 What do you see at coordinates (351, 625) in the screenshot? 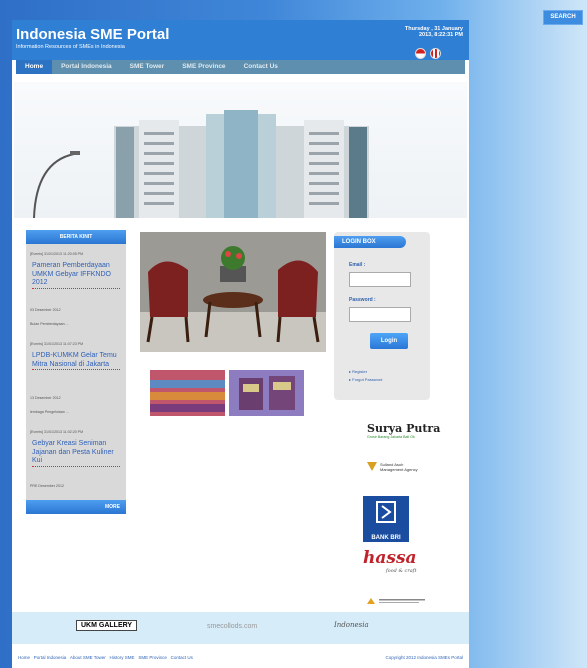
I see `indonesia-brand-logo: Indonesia` at bounding box center [351, 625].